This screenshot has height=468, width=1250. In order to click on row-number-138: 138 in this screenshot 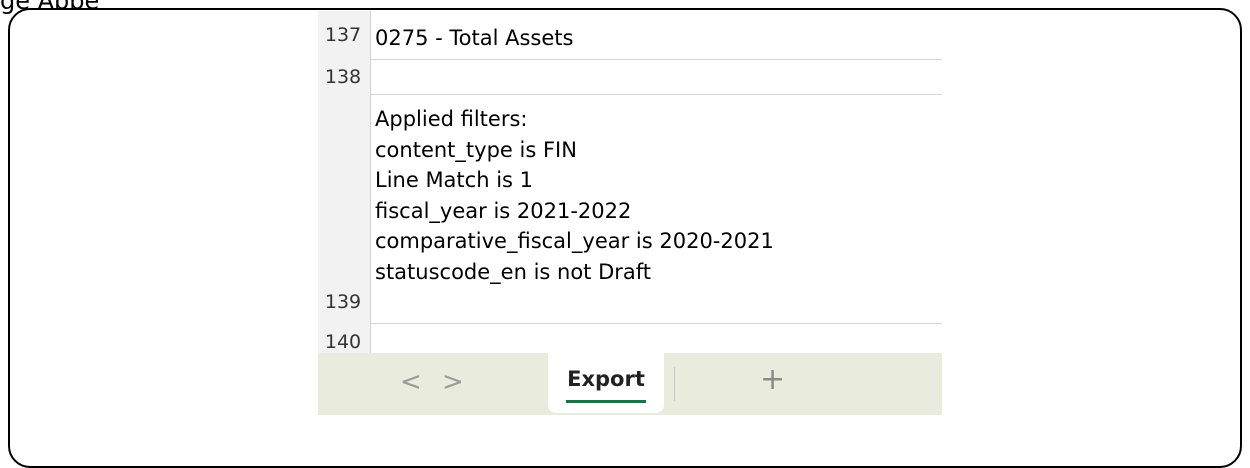, I will do `click(343, 77)`.